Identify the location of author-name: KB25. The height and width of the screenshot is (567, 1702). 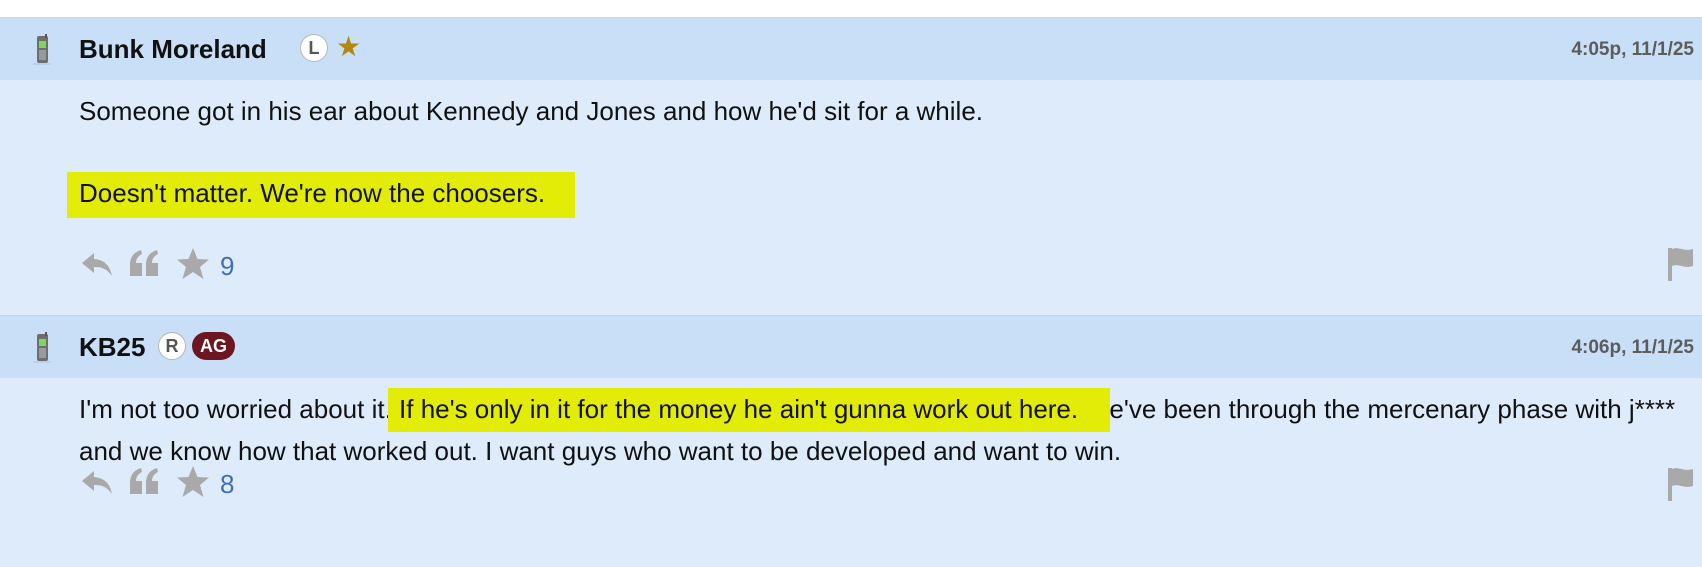
(112, 347).